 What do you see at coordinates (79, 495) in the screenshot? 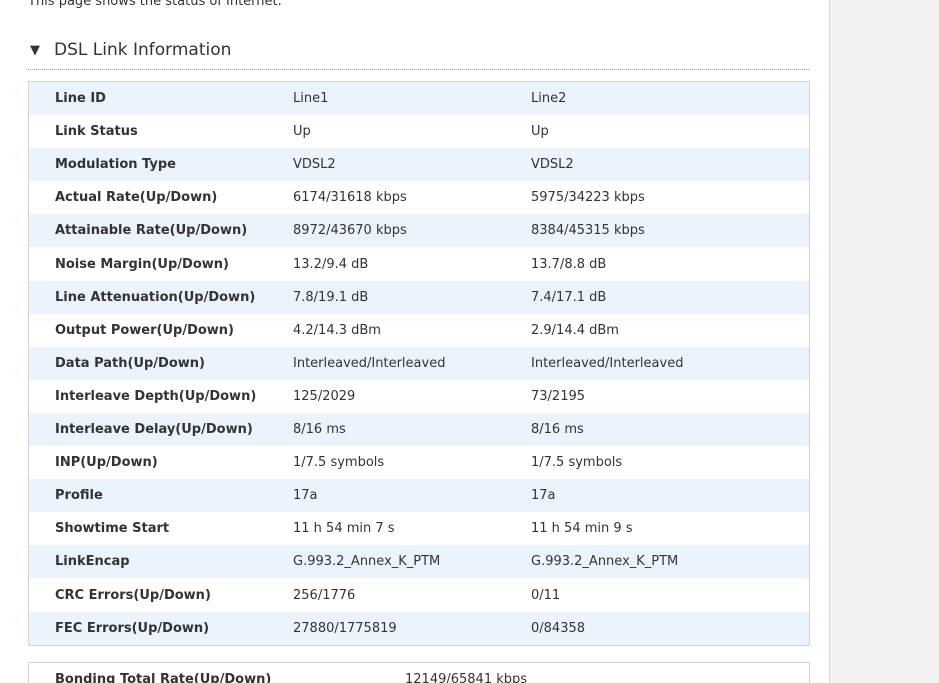
I see `row-label: Profile` at bounding box center [79, 495].